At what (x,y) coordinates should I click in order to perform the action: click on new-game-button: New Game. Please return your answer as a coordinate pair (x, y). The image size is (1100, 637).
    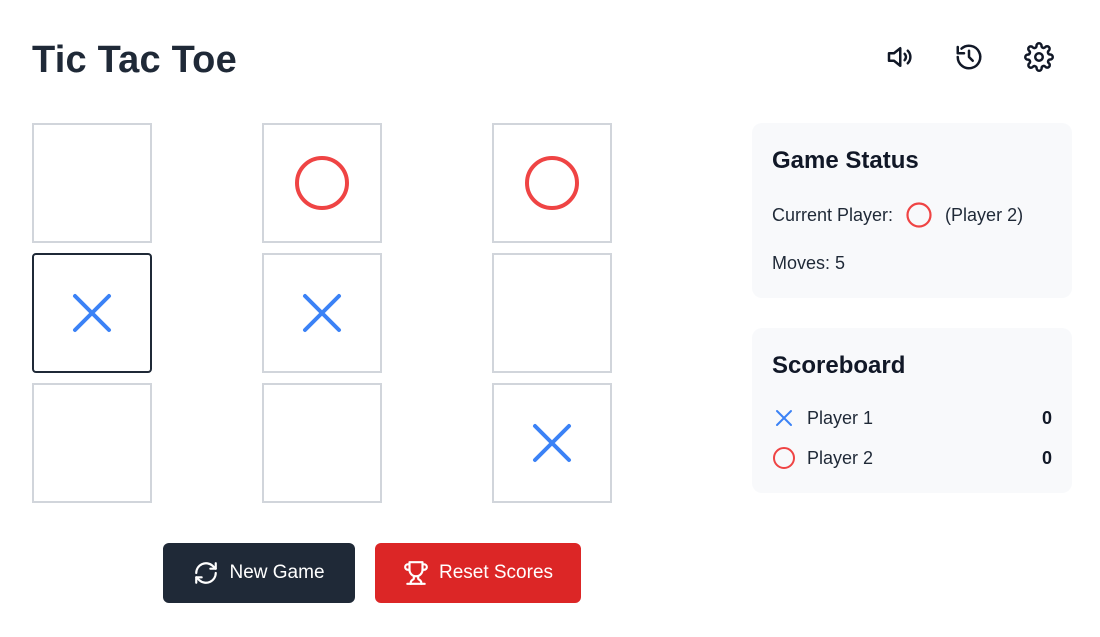
    Looking at the image, I should click on (259, 573).